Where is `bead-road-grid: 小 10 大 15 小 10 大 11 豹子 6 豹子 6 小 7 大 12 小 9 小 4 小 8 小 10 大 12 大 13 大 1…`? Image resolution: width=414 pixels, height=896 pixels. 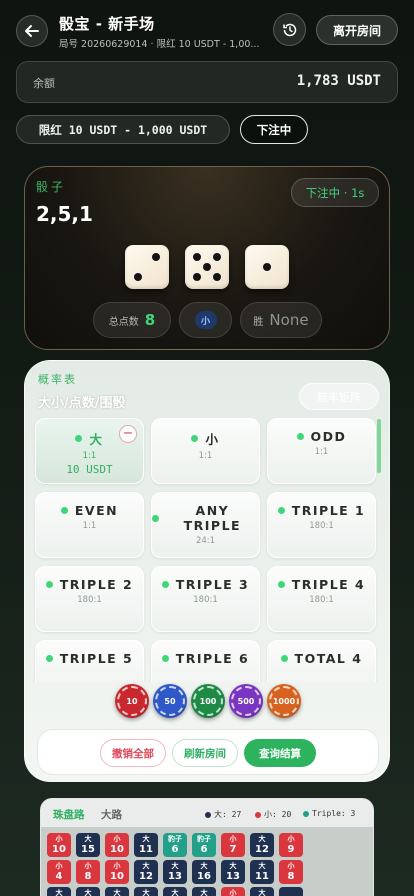 bead-road-grid: 小 10 大 15 小 10 大 11 豹子 6 豹子 6 小 7 大 12 小 9 小 4 小 8 小 10 大 12 大 13 大 1… is located at coordinates (207, 861).